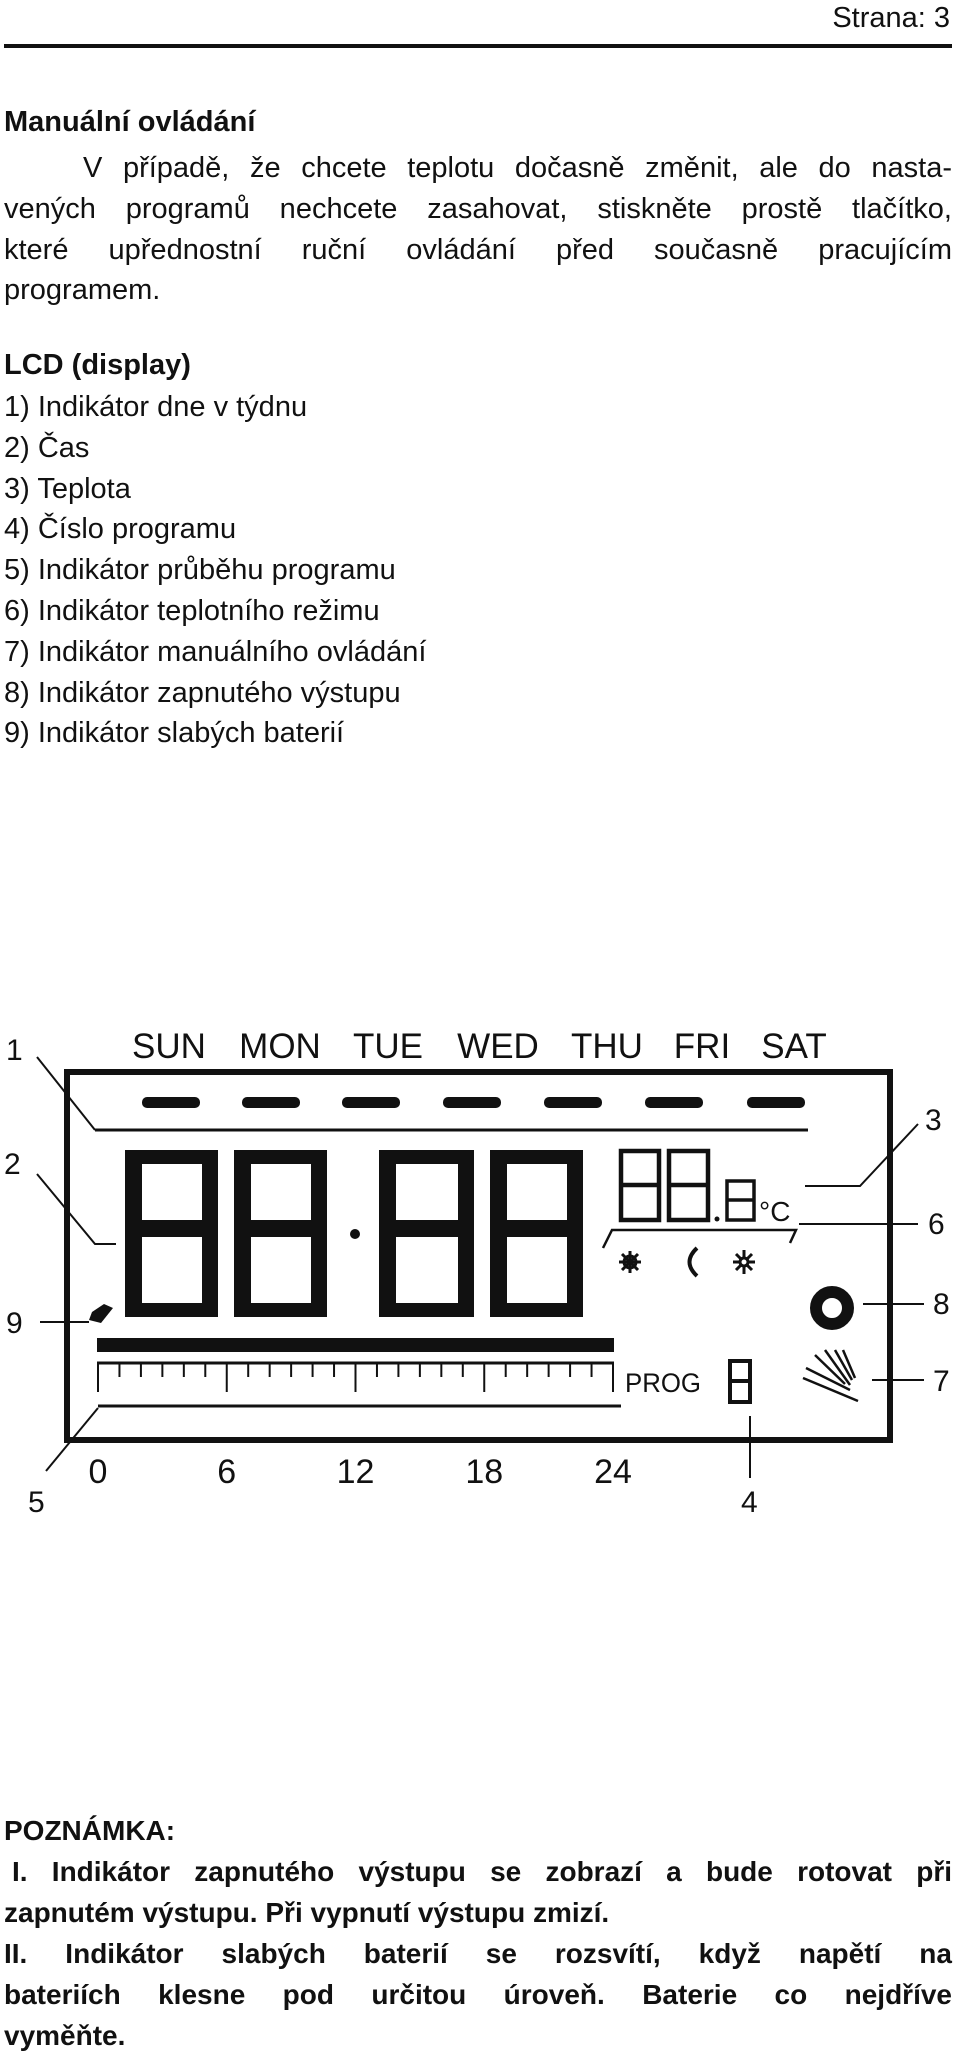 Image resolution: width=960 pixels, height=2065 pixels. What do you see at coordinates (699, 1238) in the screenshot?
I see `mode-bracket` at bounding box center [699, 1238].